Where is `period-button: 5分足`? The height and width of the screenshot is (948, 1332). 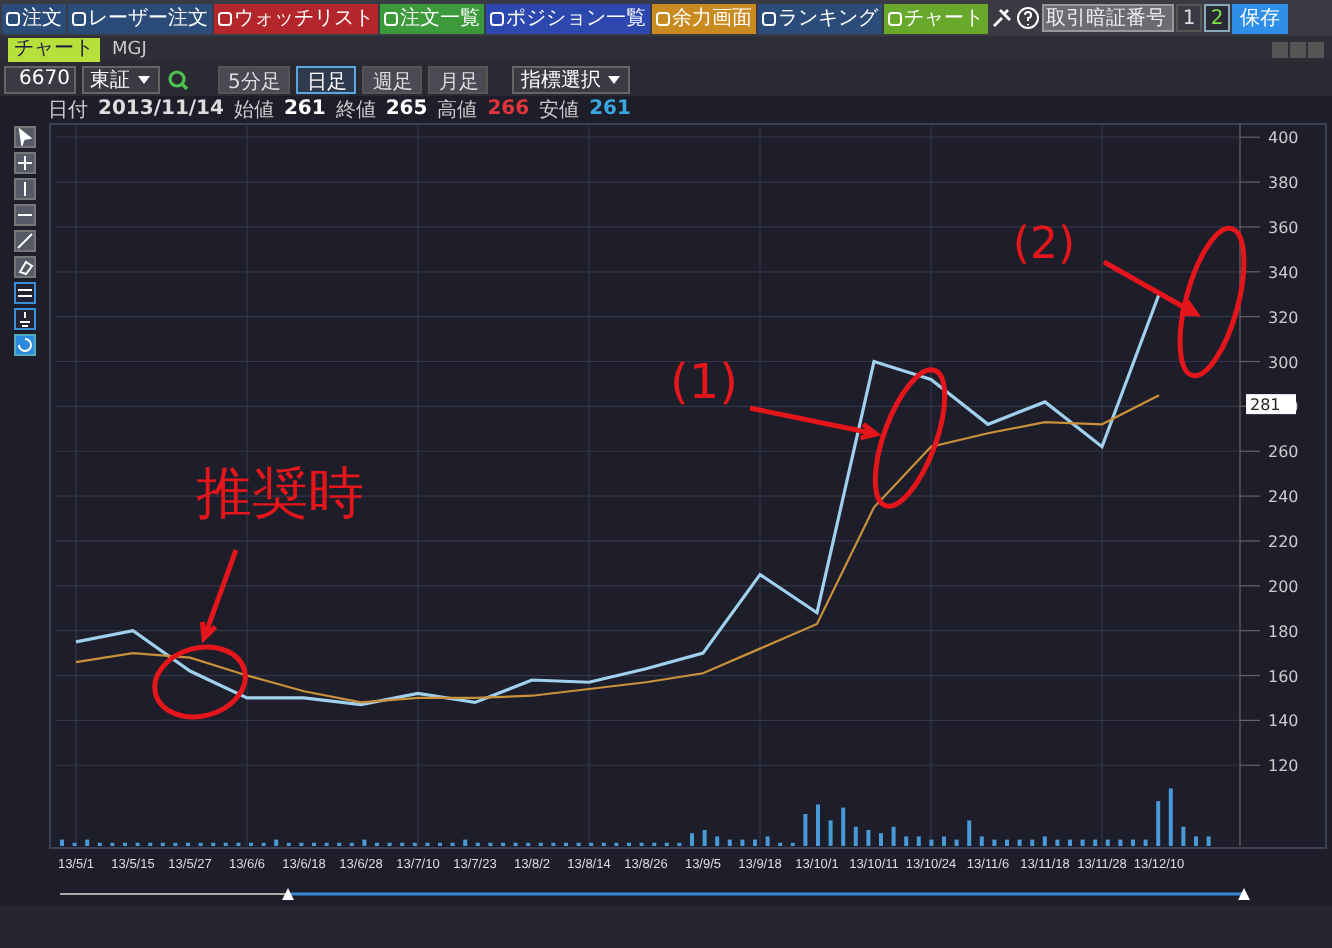 period-button: 5分足 is located at coordinates (254, 79).